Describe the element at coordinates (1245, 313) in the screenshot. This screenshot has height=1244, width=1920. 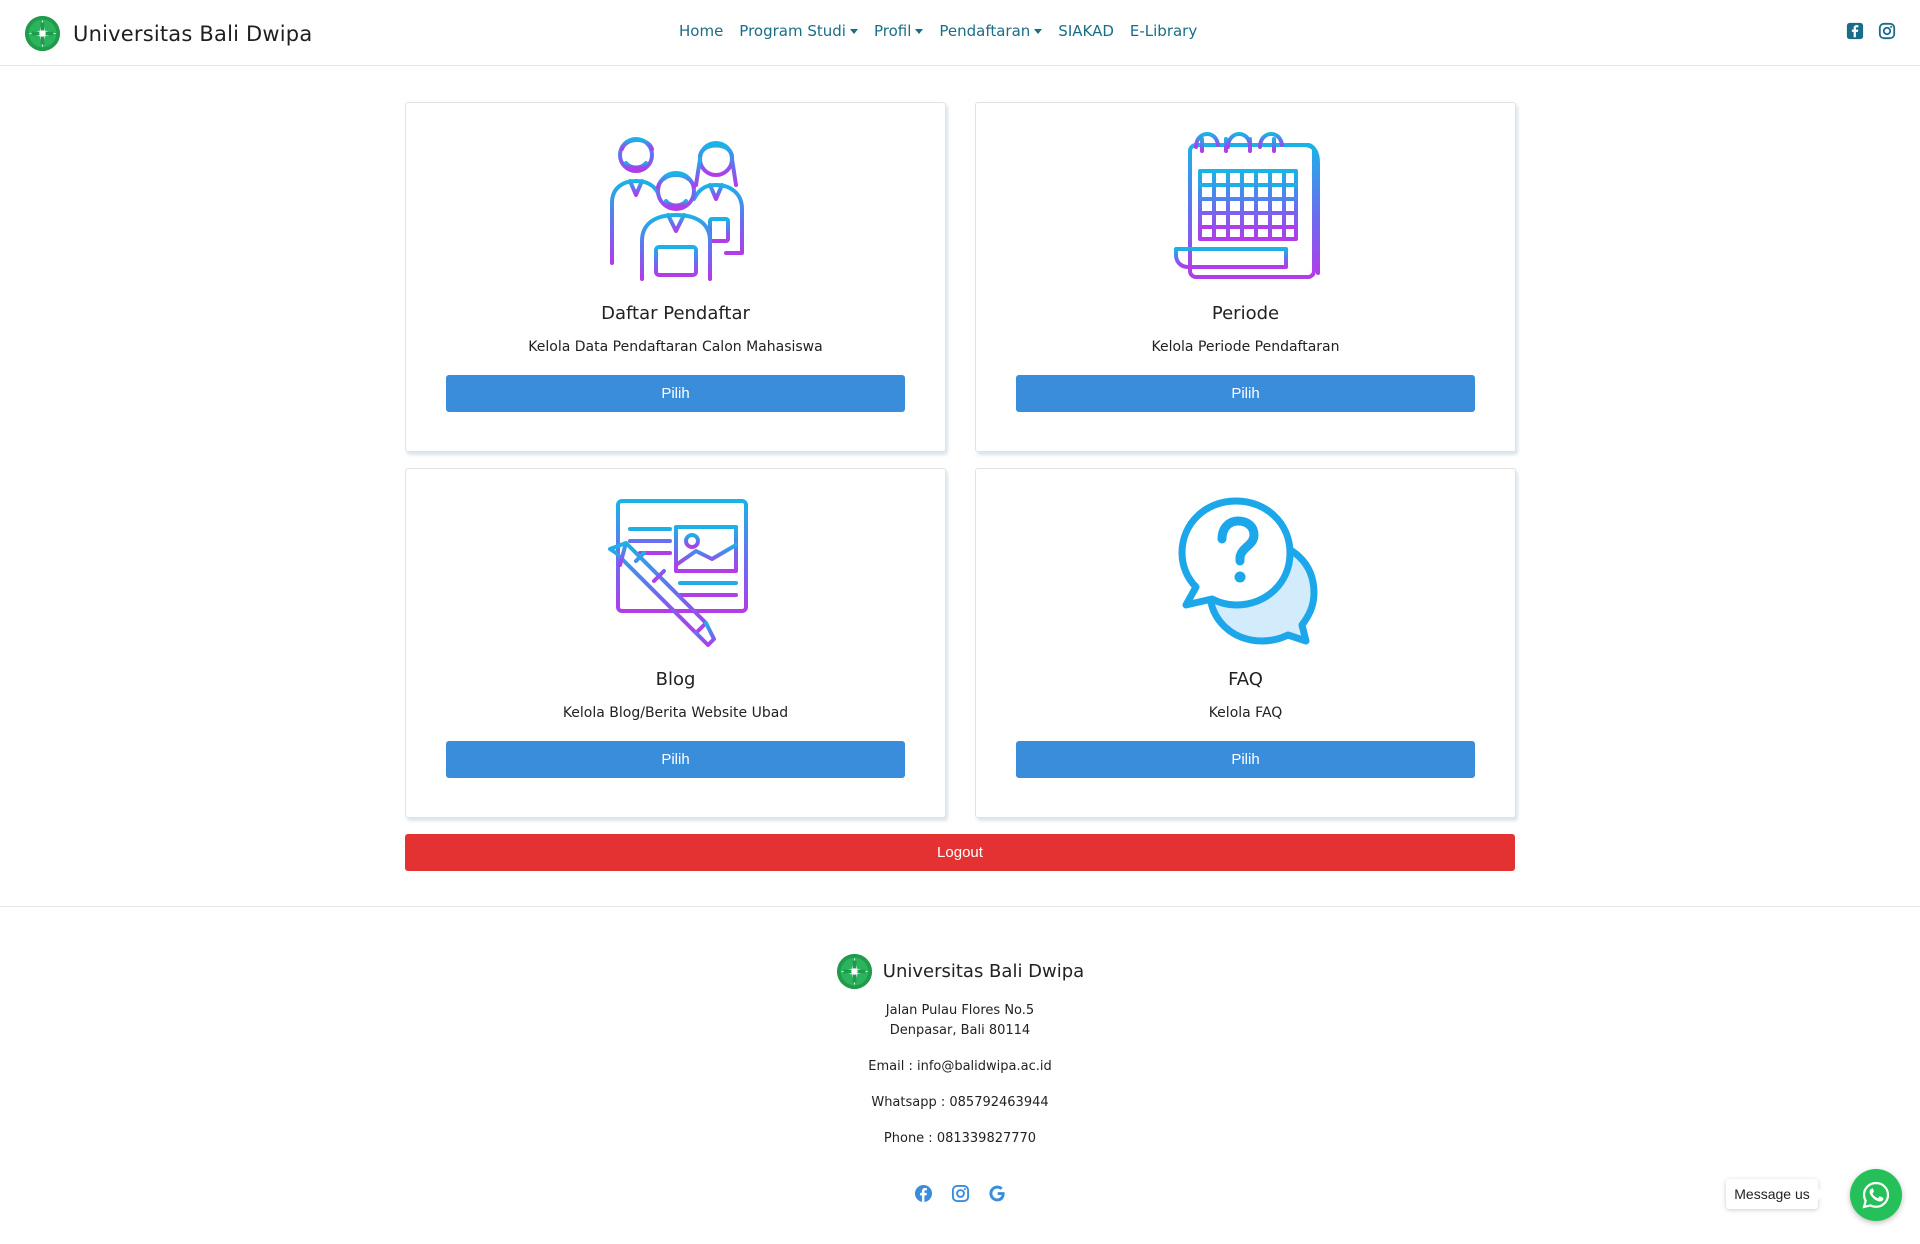
I see `card-title: Periode` at that location.